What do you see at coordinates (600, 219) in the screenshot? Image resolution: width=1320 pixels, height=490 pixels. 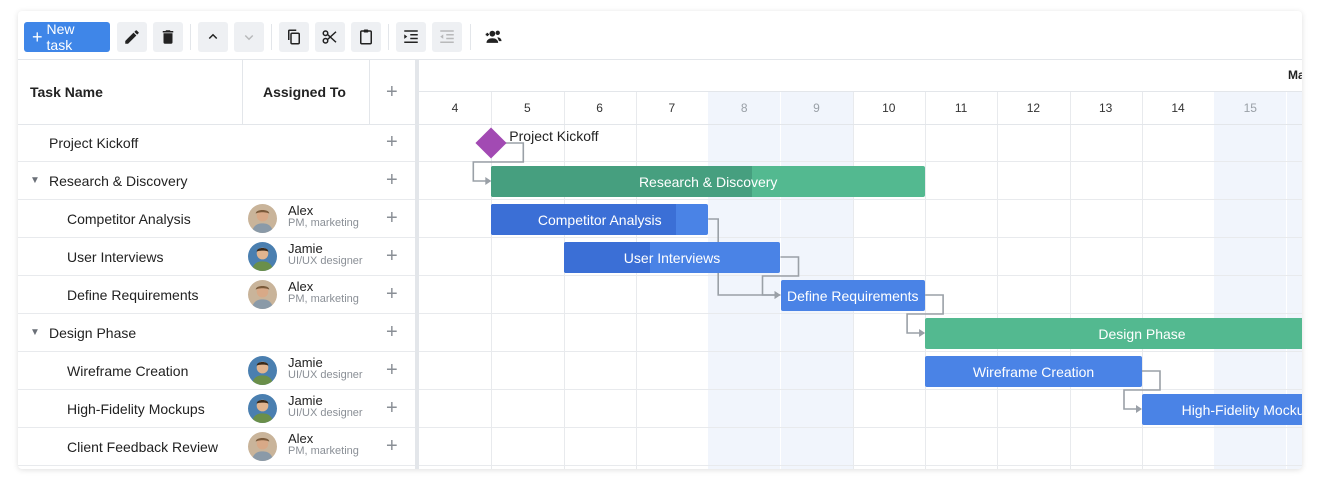 I see `task-bar: Competitor Analysis` at bounding box center [600, 219].